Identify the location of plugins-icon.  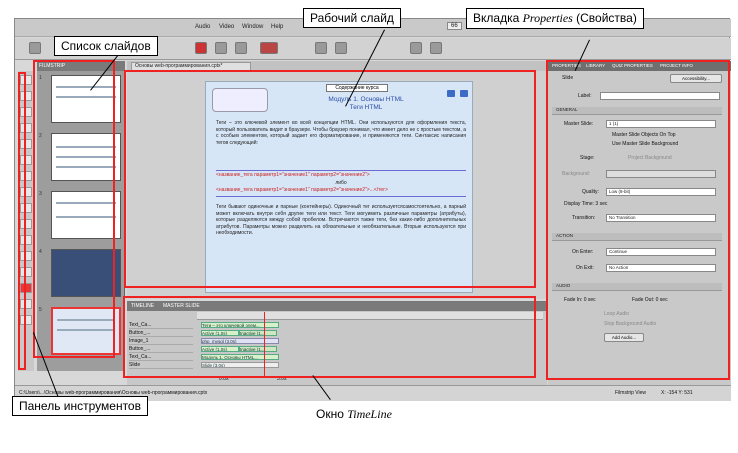
(241, 48).